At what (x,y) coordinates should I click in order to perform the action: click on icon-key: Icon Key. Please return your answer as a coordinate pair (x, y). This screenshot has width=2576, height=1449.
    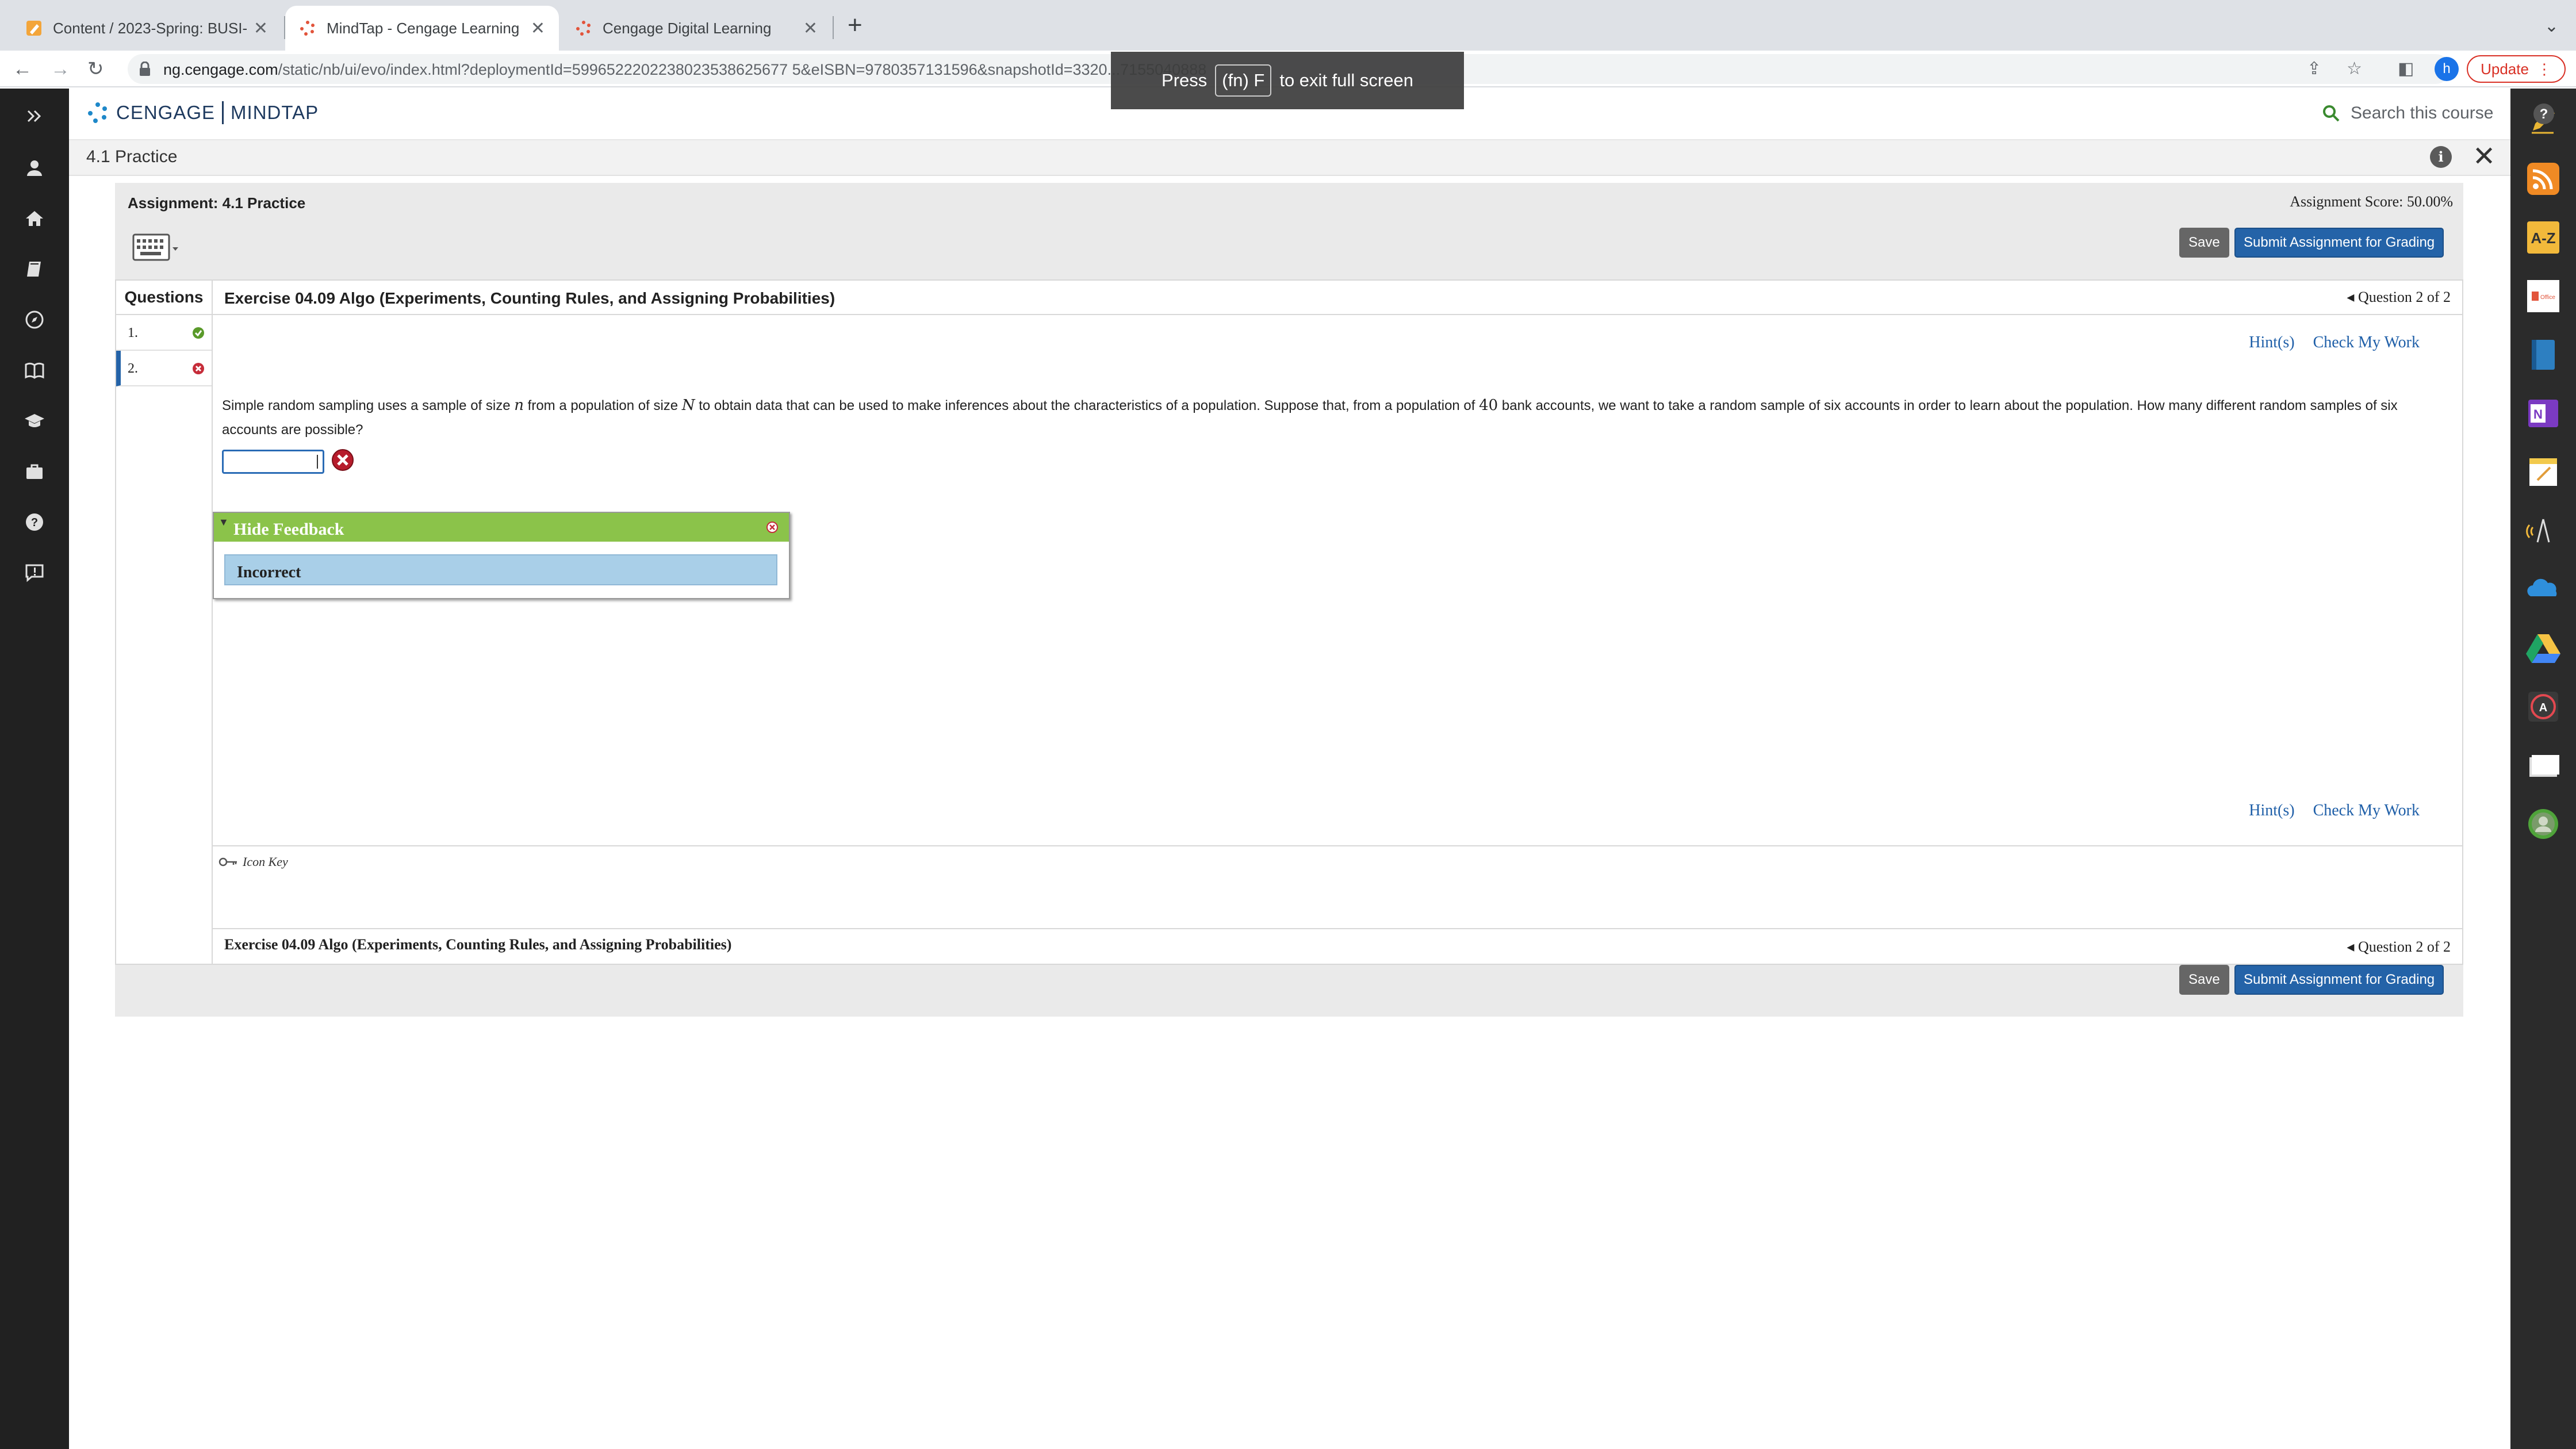
    Looking at the image, I should click on (1337, 861).